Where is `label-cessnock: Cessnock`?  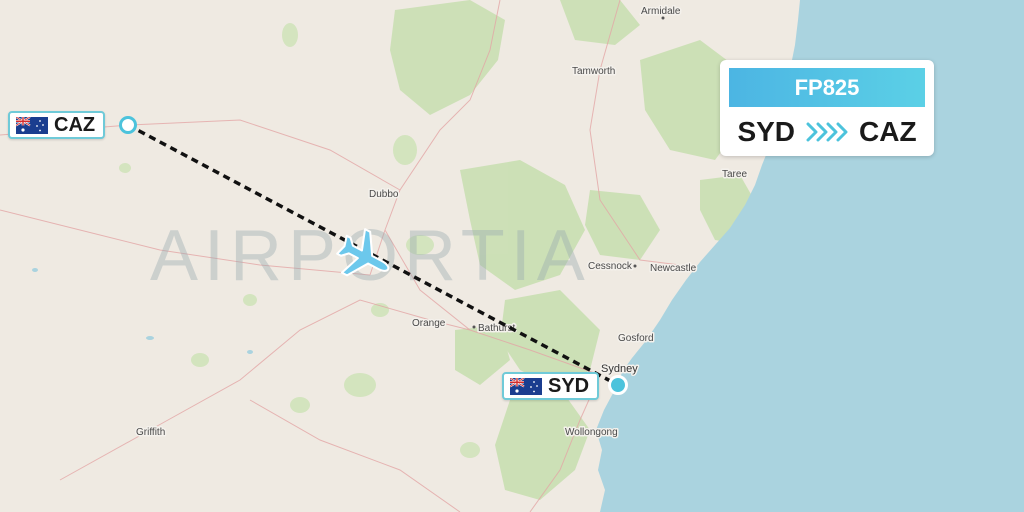 label-cessnock: Cessnock is located at coordinates (610, 266).